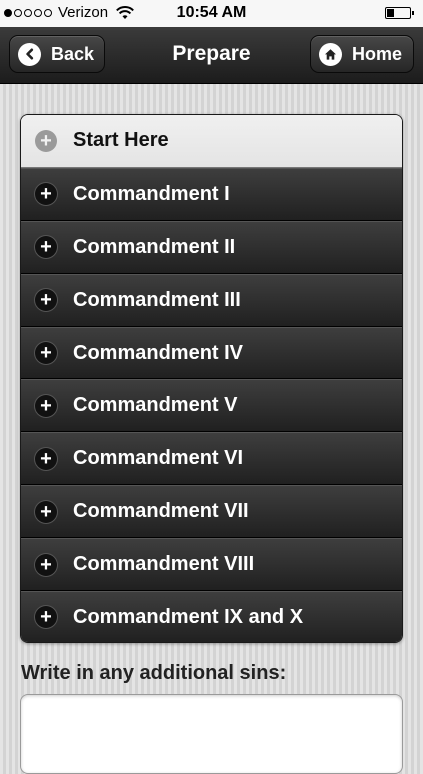  I want to click on list-item: + Commandment IV, so click(211, 353).